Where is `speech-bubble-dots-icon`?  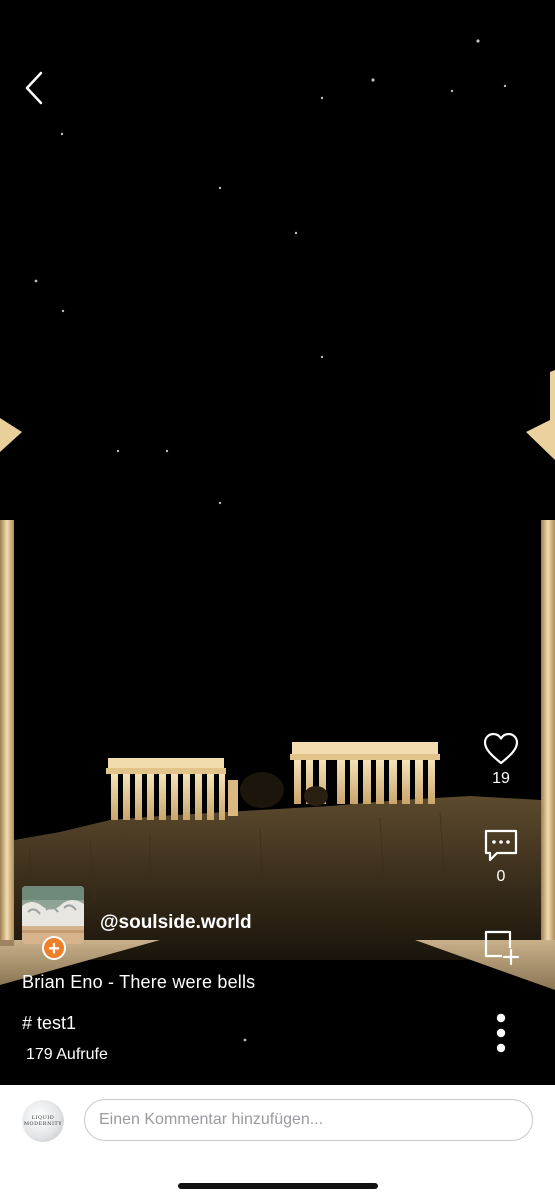
speech-bubble-dots-icon is located at coordinates (501, 845).